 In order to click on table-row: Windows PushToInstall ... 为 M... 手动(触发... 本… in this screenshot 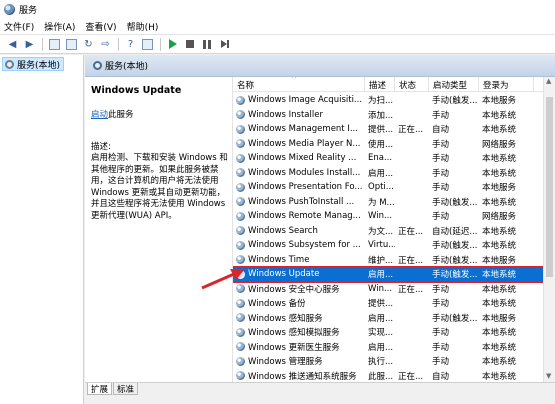, I will do `click(394, 202)`.